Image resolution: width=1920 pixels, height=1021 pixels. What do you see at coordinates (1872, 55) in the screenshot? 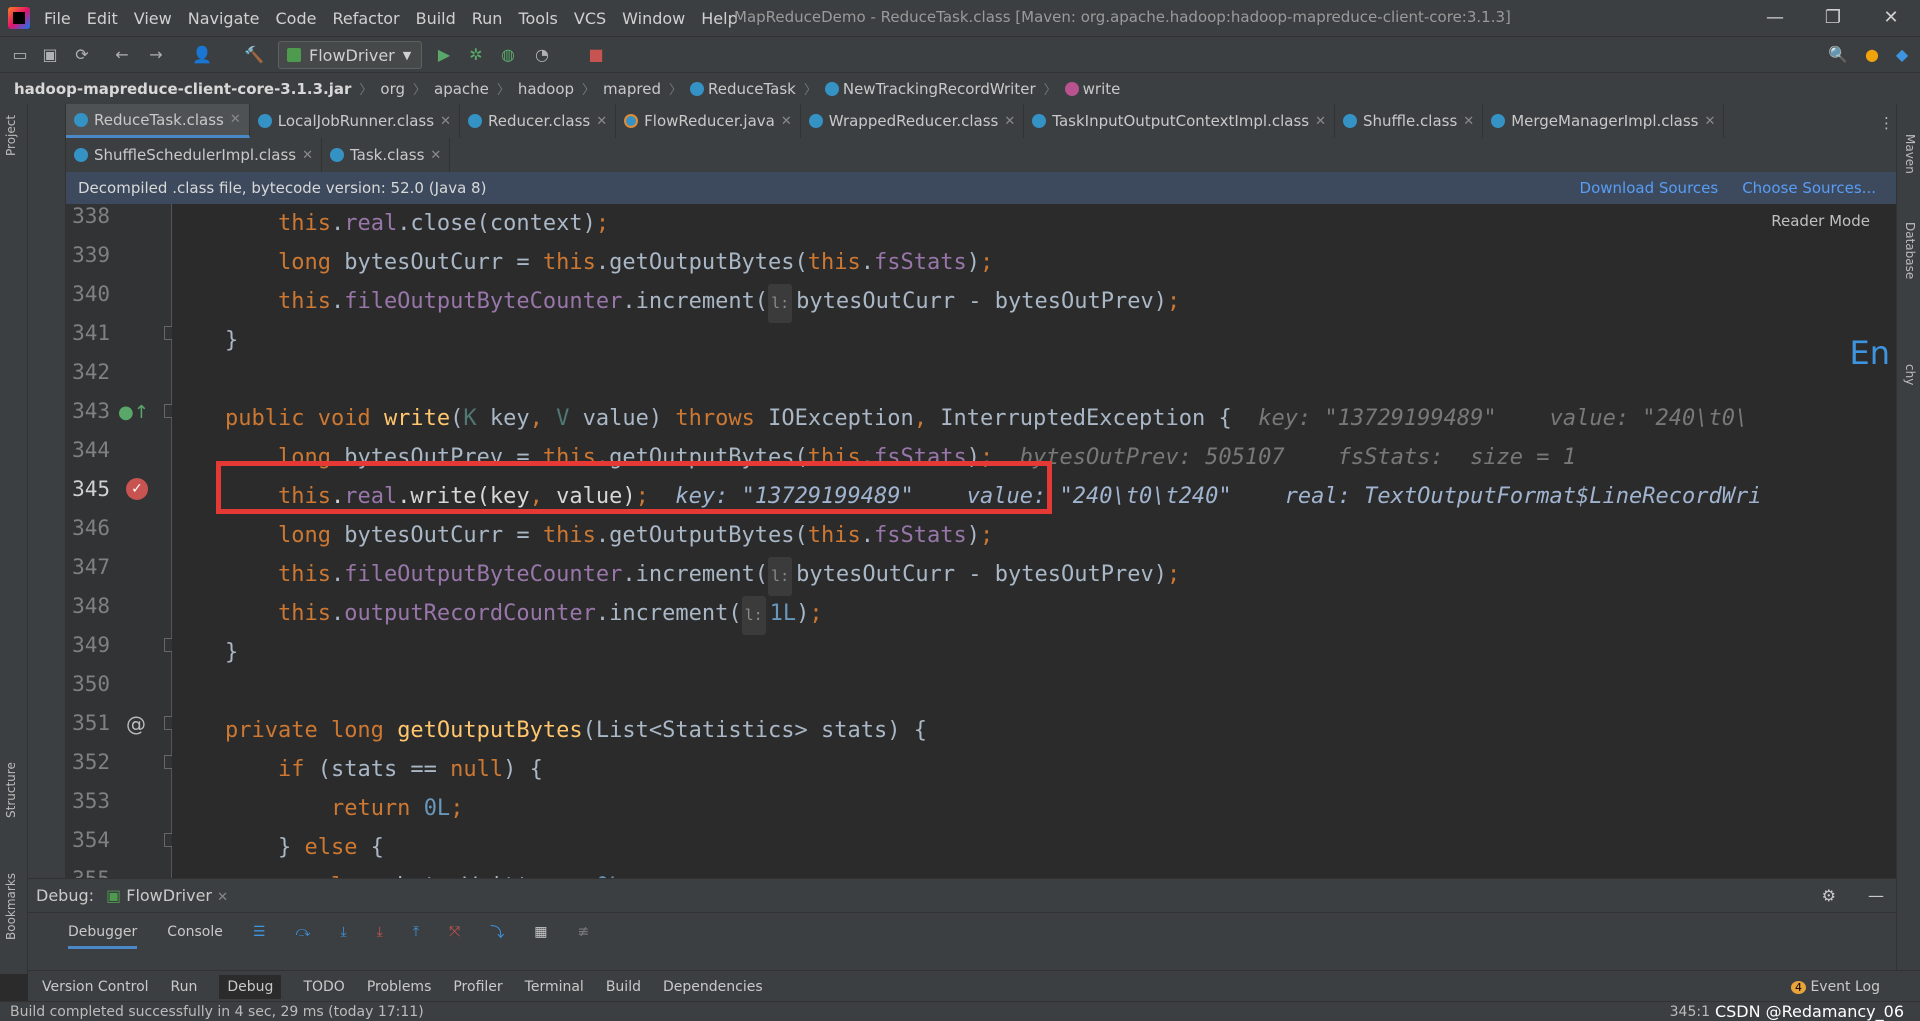
I see `update-icon: ●` at bounding box center [1872, 55].